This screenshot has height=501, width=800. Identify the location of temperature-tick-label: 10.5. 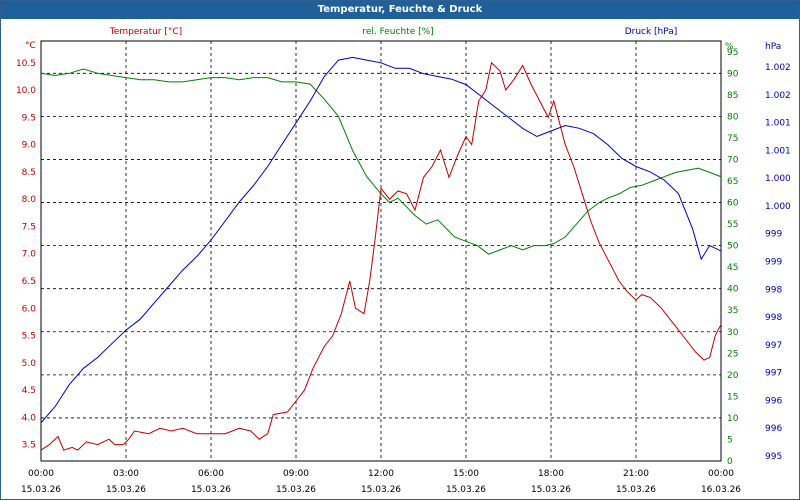
(26, 64).